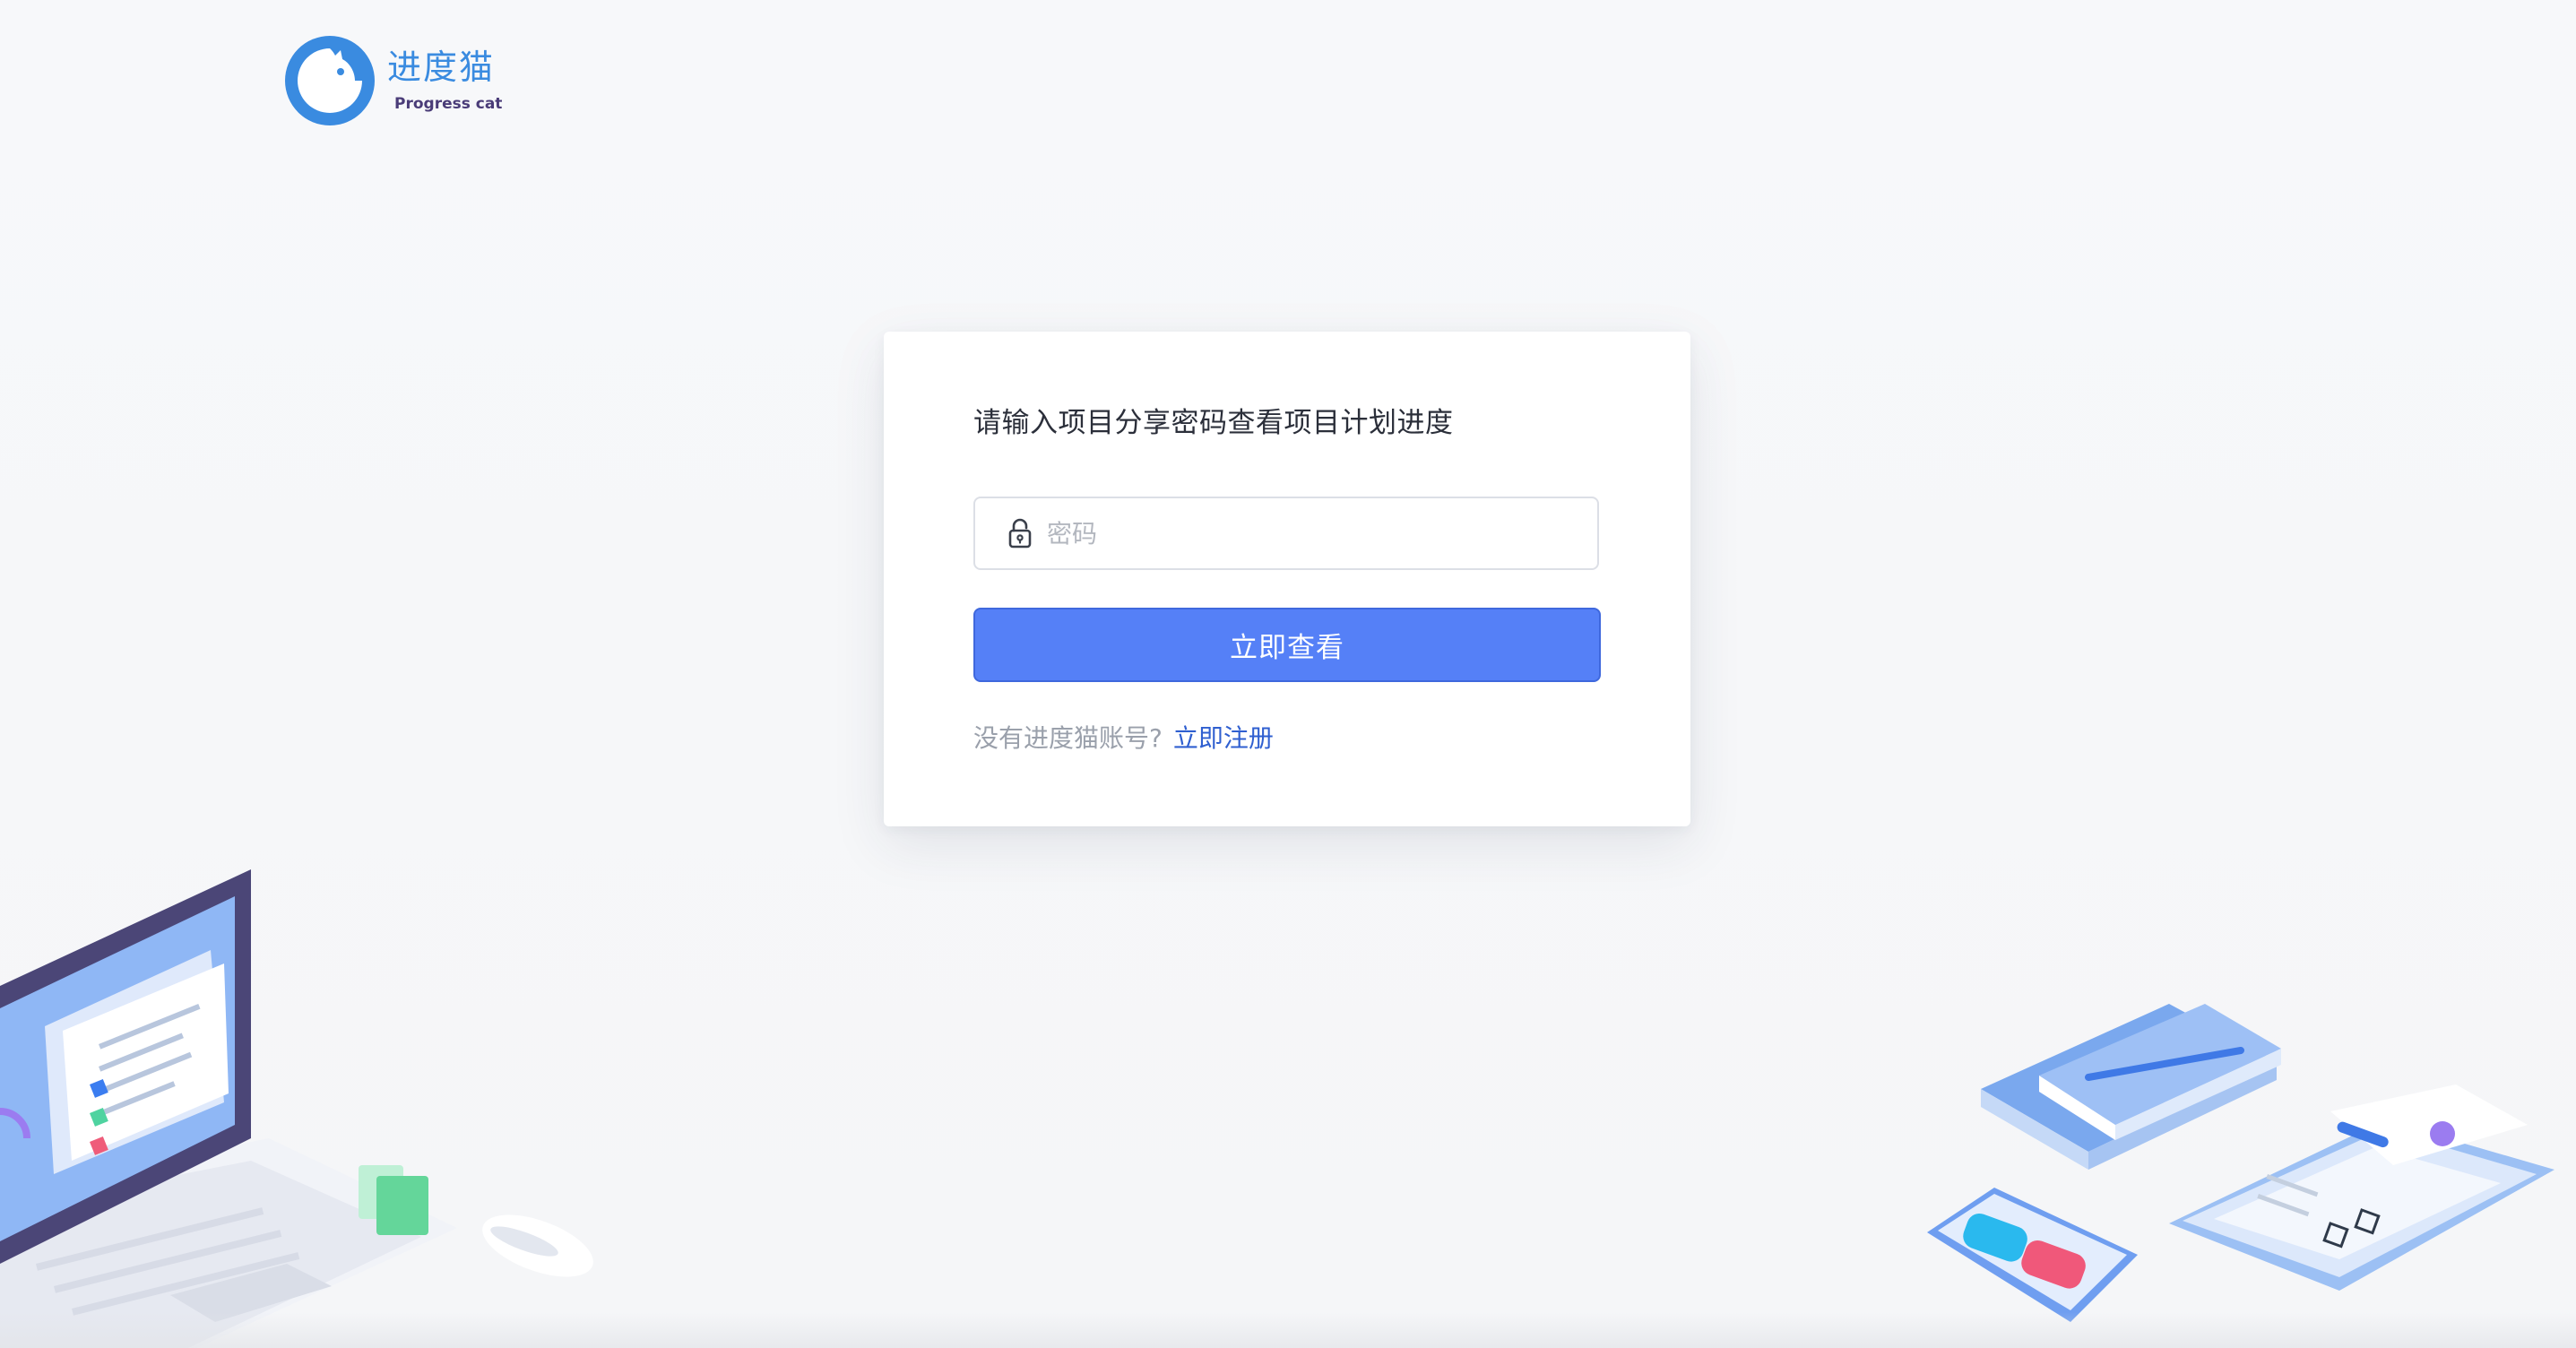  I want to click on lock-icon, so click(1020, 534).